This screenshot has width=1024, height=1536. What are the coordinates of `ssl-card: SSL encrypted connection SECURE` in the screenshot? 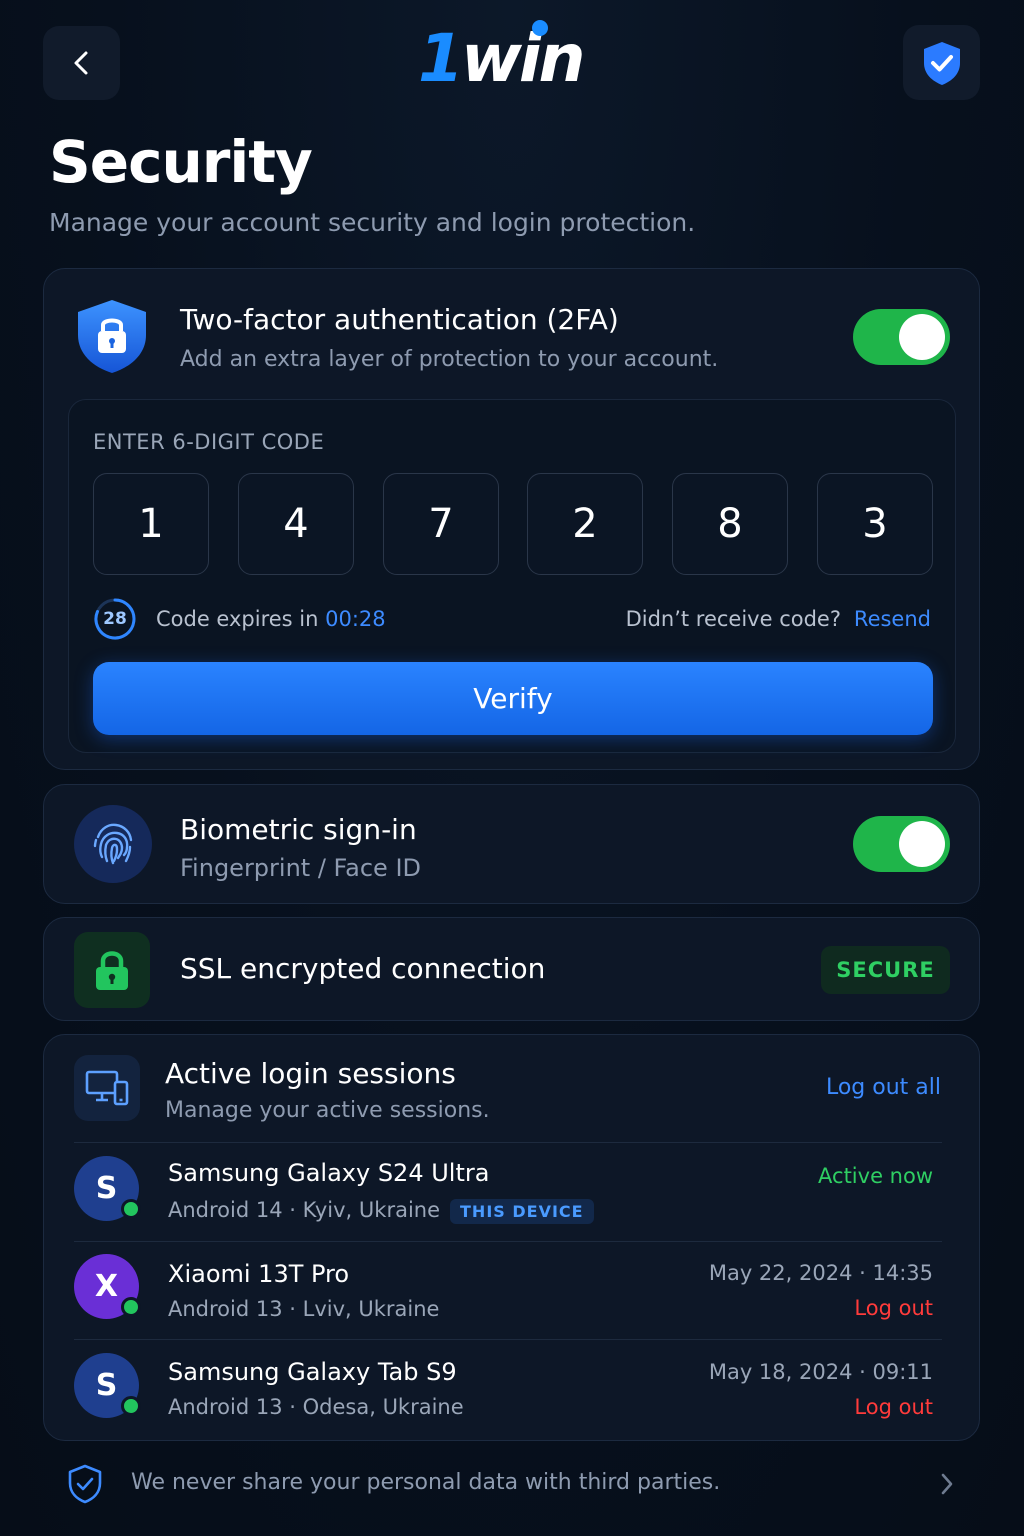 It's located at (511, 969).